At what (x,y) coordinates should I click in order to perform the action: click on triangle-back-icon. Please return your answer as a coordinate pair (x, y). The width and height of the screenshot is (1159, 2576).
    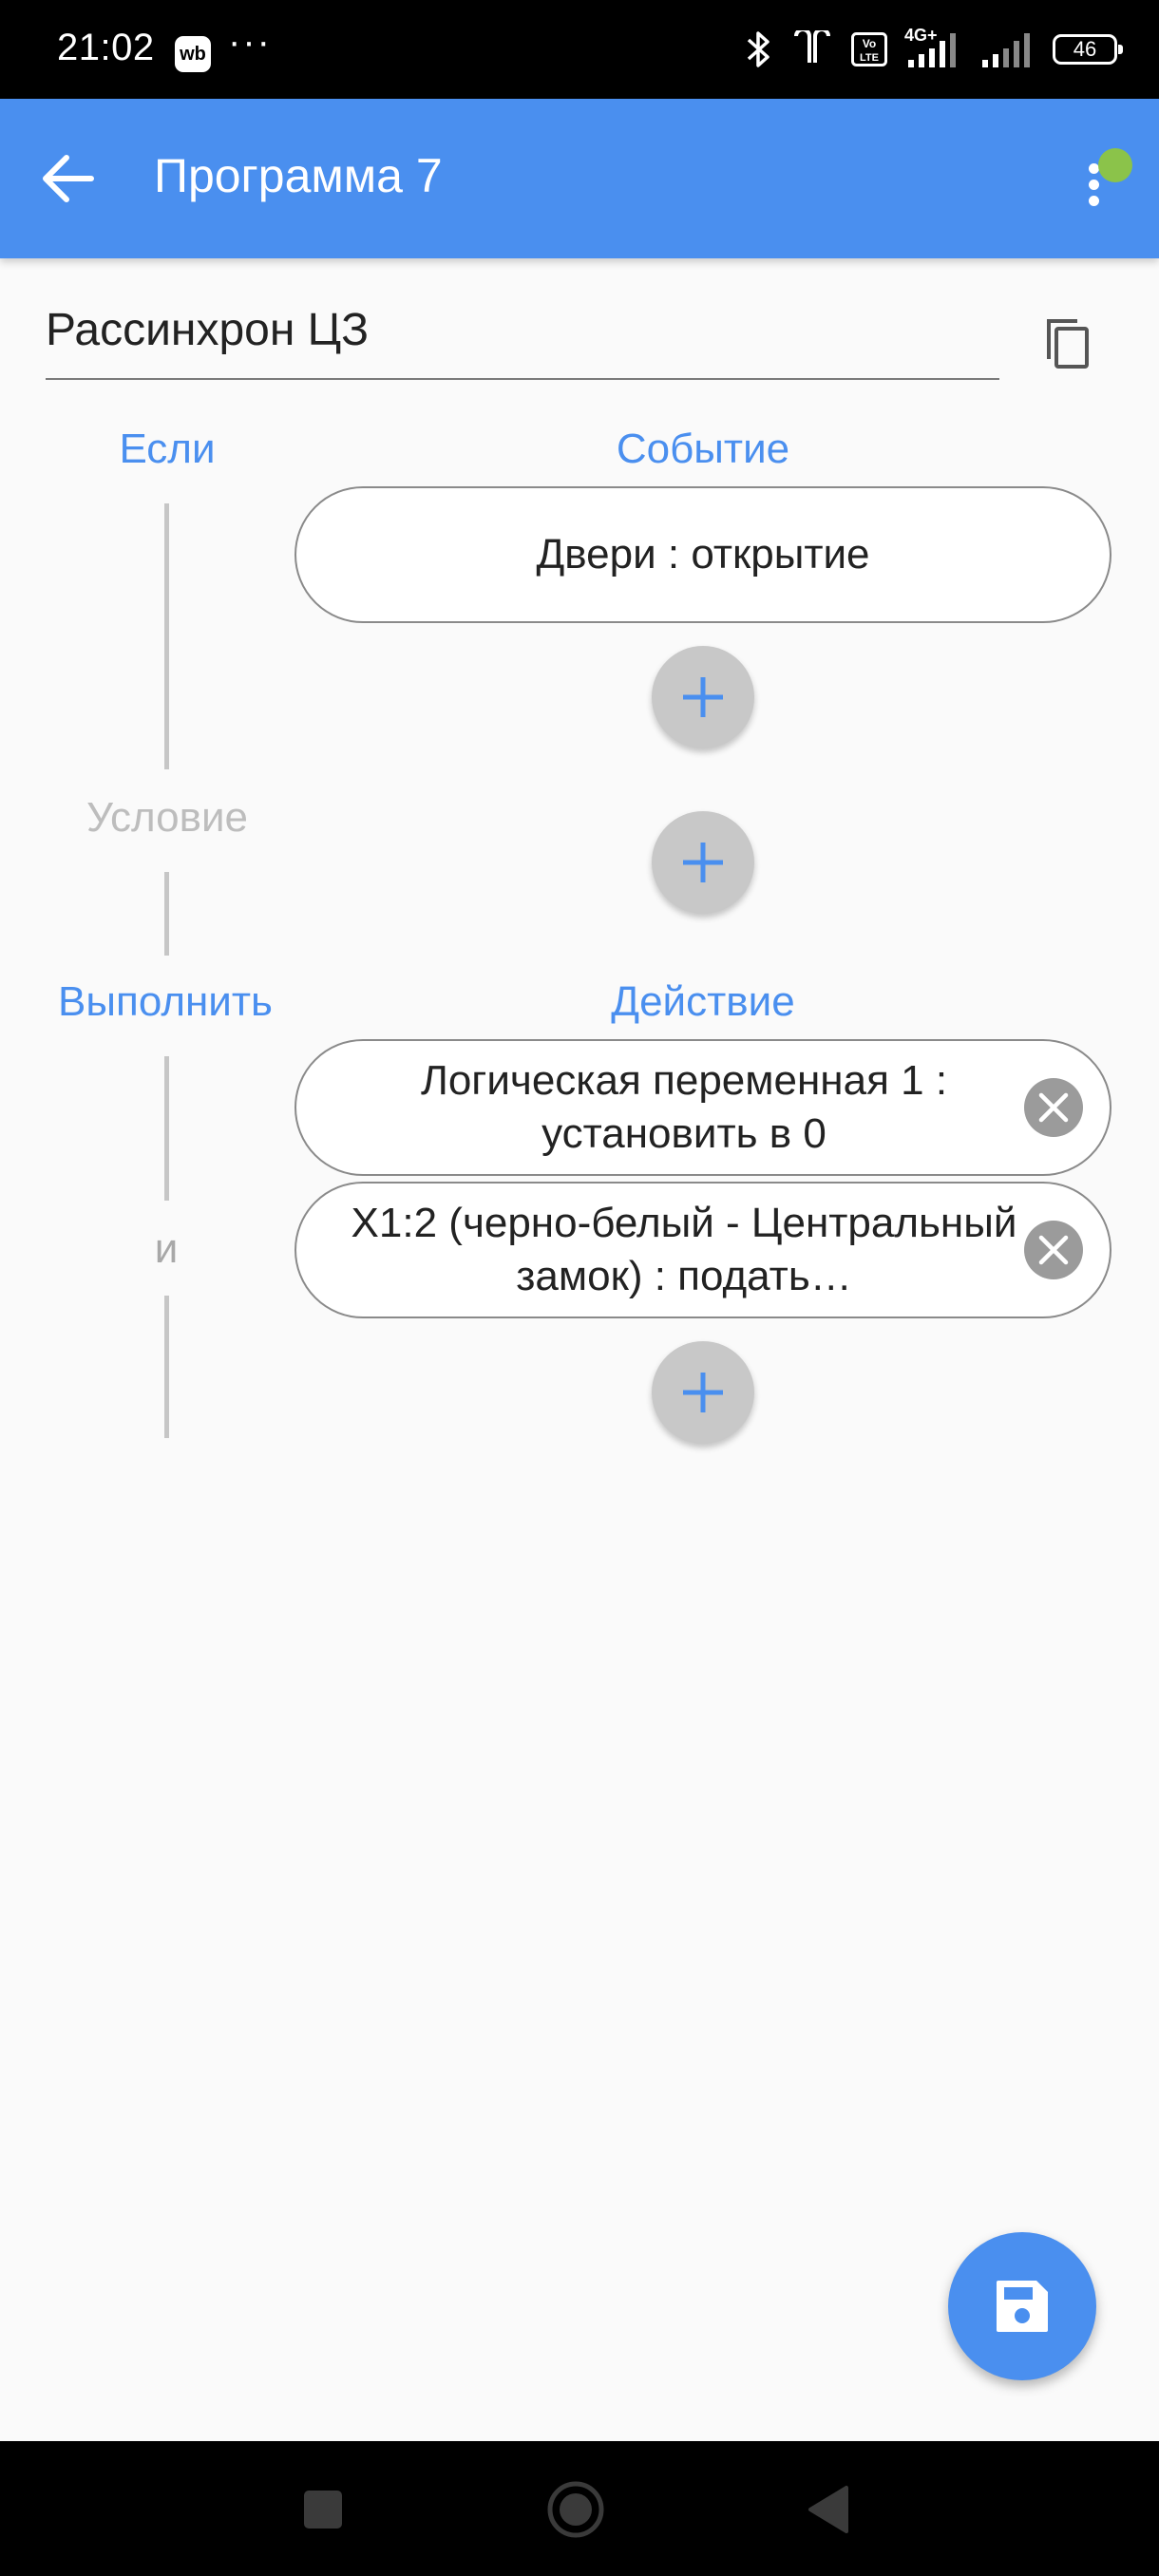
    Looking at the image, I should click on (828, 2509).